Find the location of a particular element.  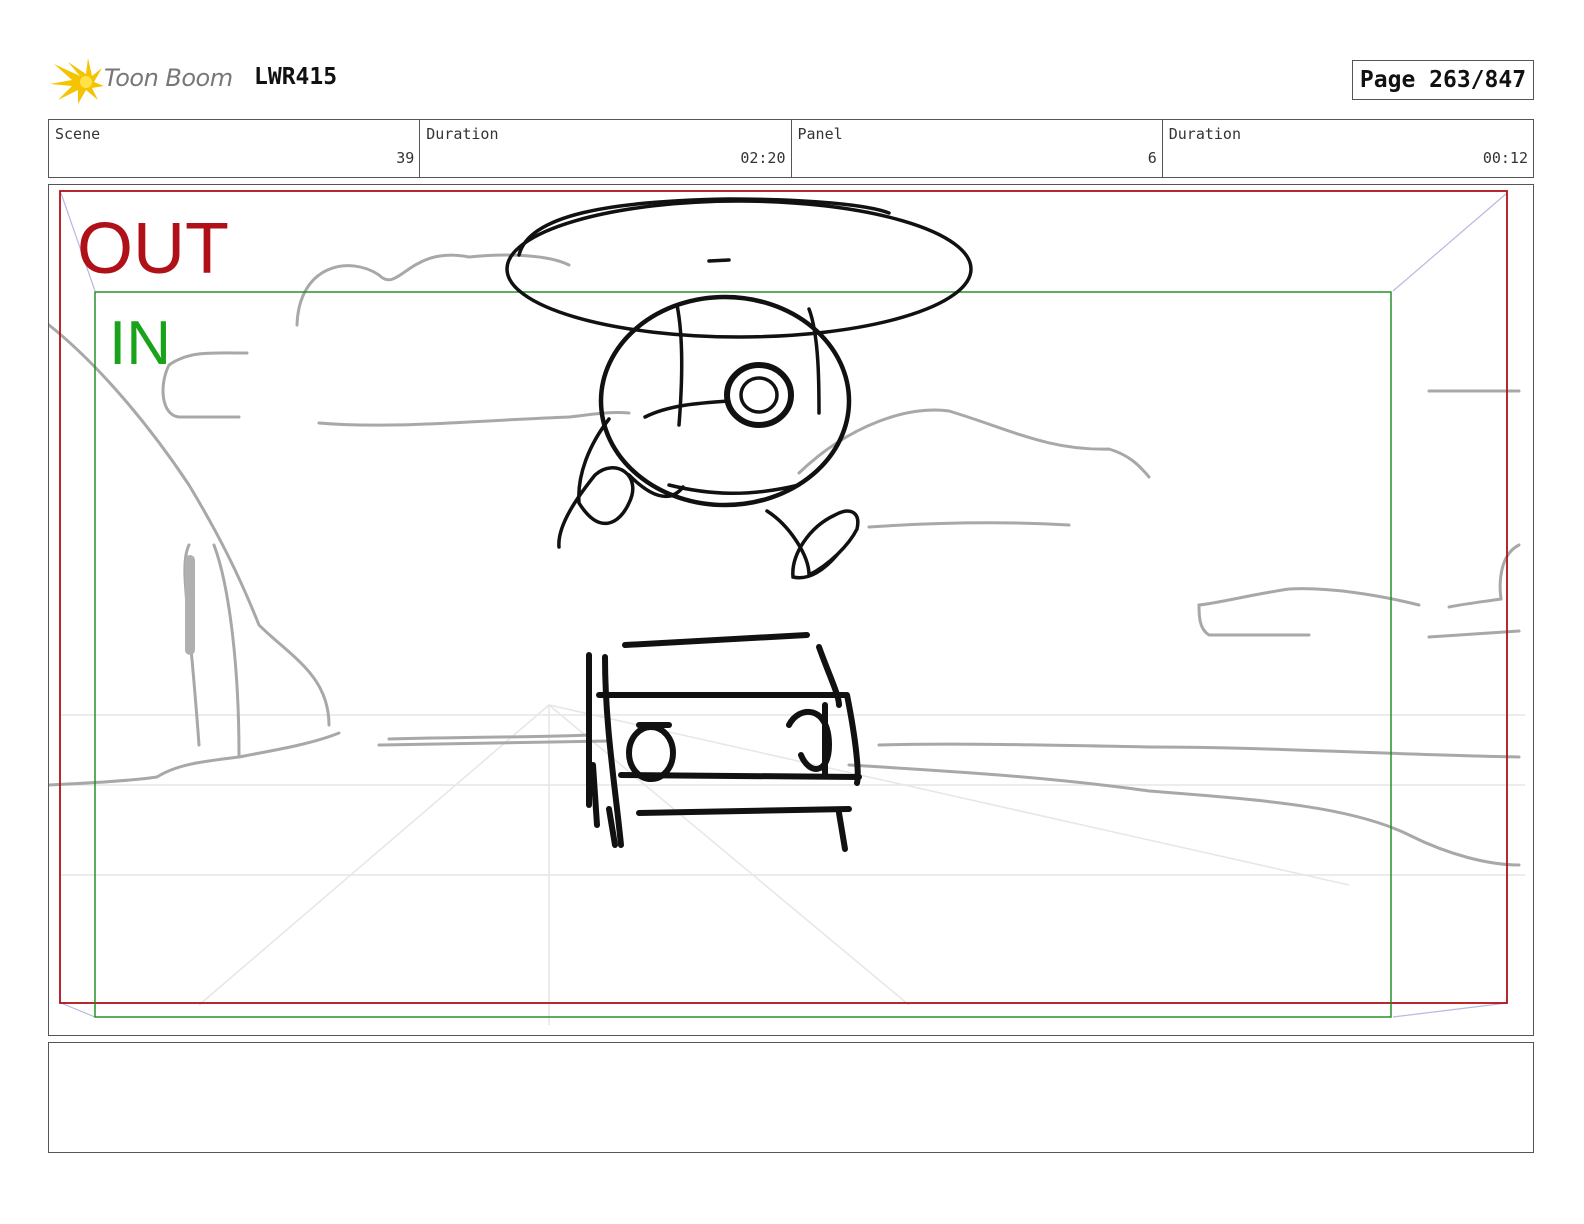

panel-value: 6 is located at coordinates (1152, 158).